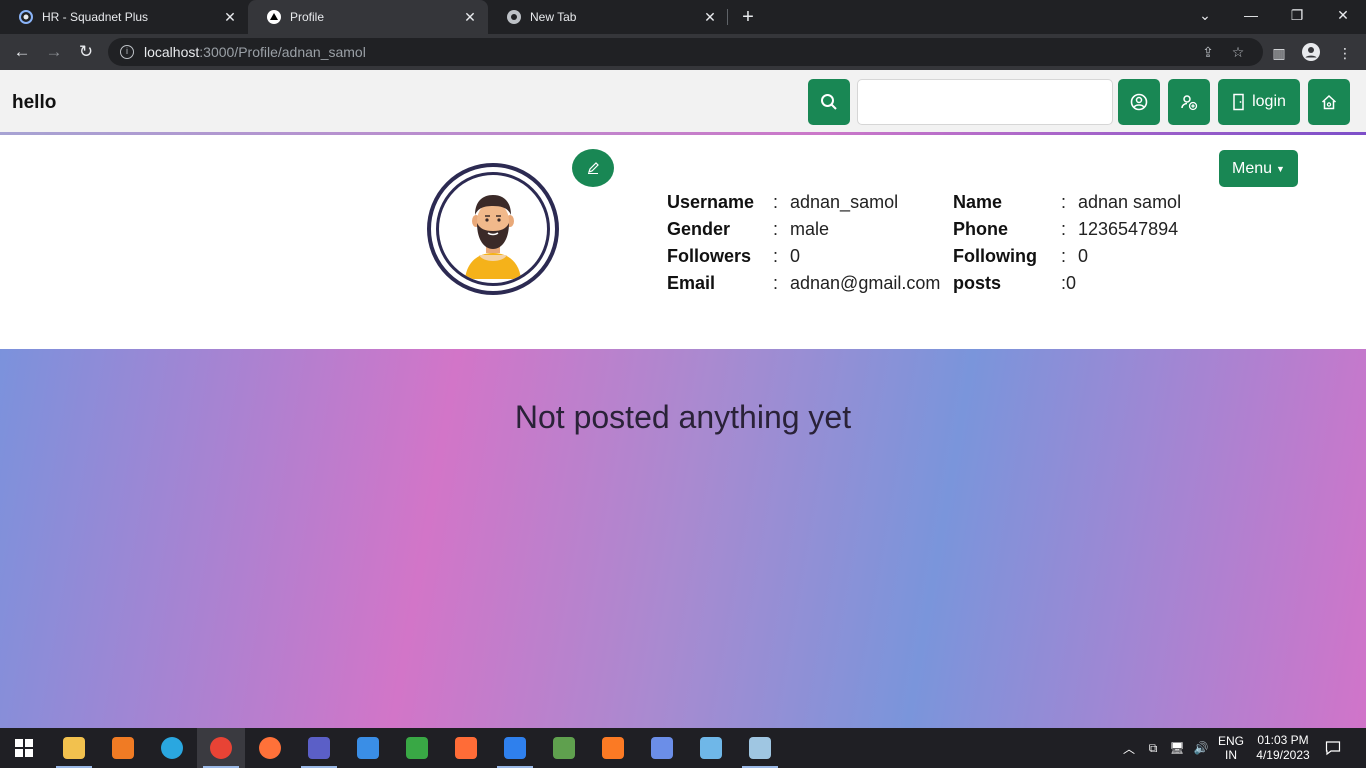  I want to click on tray-chevron-up-icon: ︿, so click(1129, 748).